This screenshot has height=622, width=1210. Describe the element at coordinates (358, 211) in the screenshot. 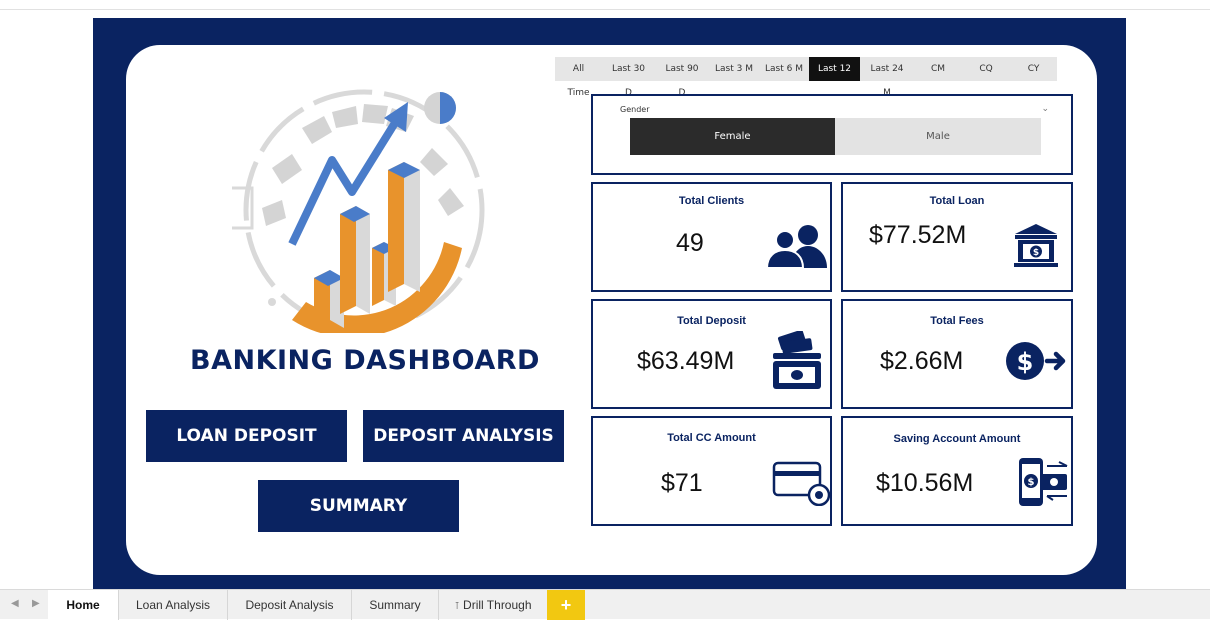

I see `banking-chart-logo-icon` at that location.